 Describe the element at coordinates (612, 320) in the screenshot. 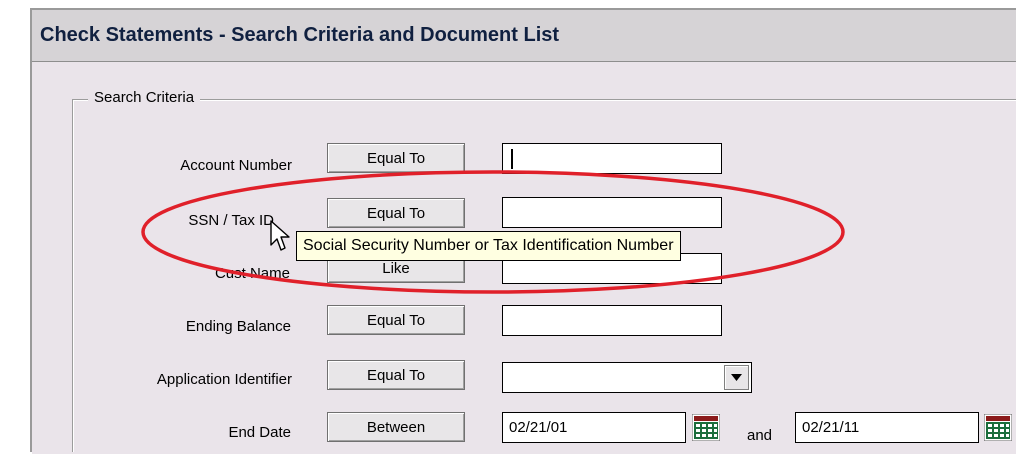

I see `ending-balance-input` at that location.